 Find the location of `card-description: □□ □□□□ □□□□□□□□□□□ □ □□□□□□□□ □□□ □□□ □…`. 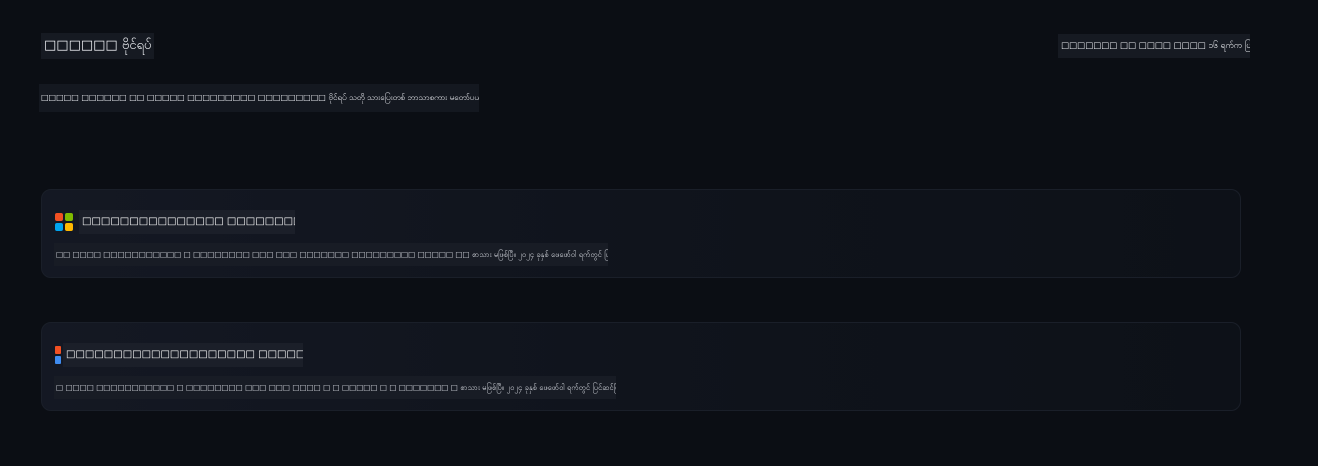

card-description: □□ □□□□ □□□□□□□□□□□ □ □□□□□□□□ □□□ □□□ □… is located at coordinates (331, 254).